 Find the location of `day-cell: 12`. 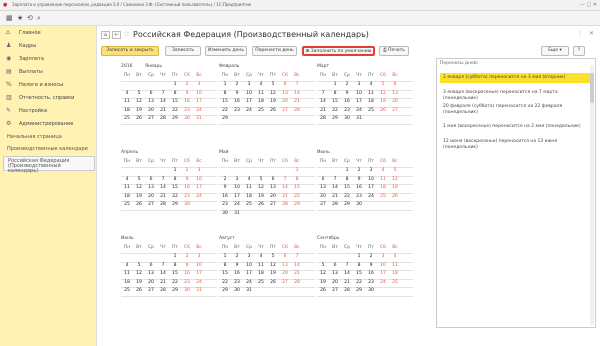

day-cell: 12 is located at coordinates (139, 188).